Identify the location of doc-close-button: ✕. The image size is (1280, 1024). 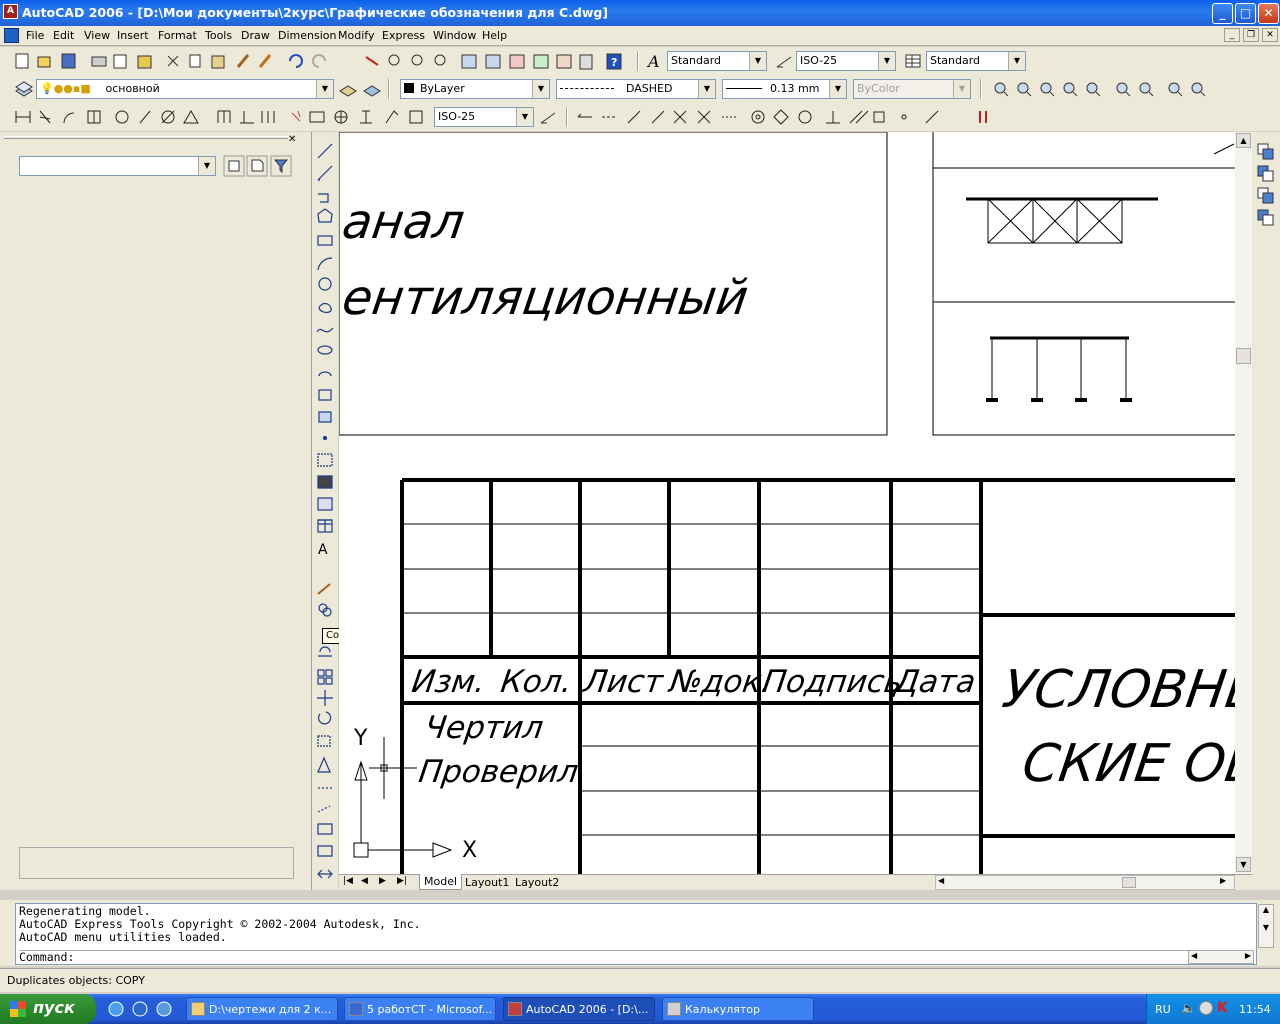
(1270, 35).